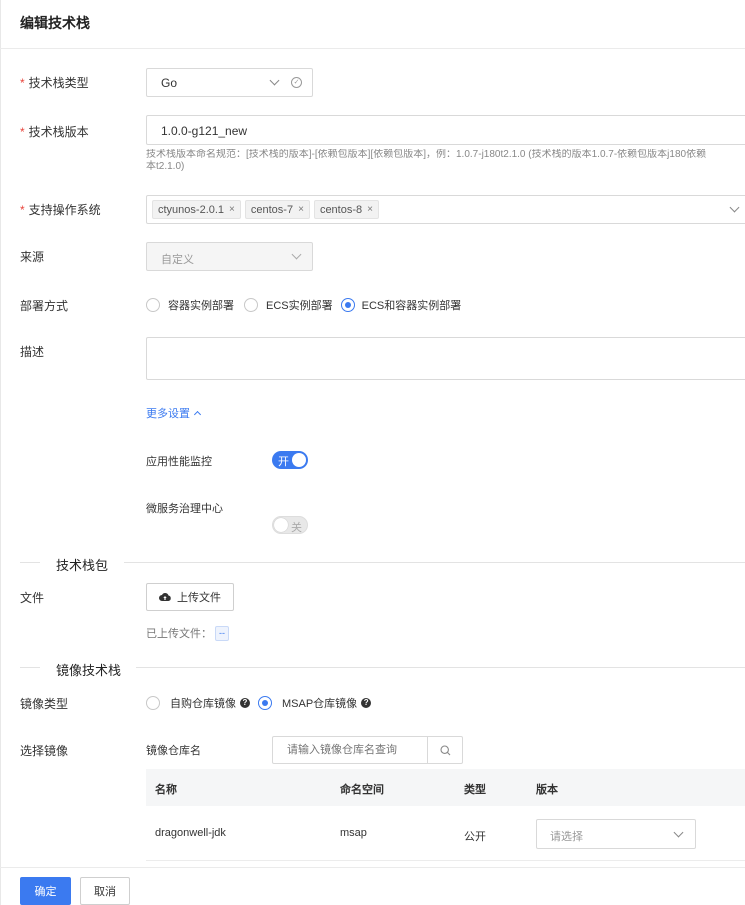  What do you see at coordinates (169, 83) in the screenshot?
I see `stack-type-value: Go` at bounding box center [169, 83].